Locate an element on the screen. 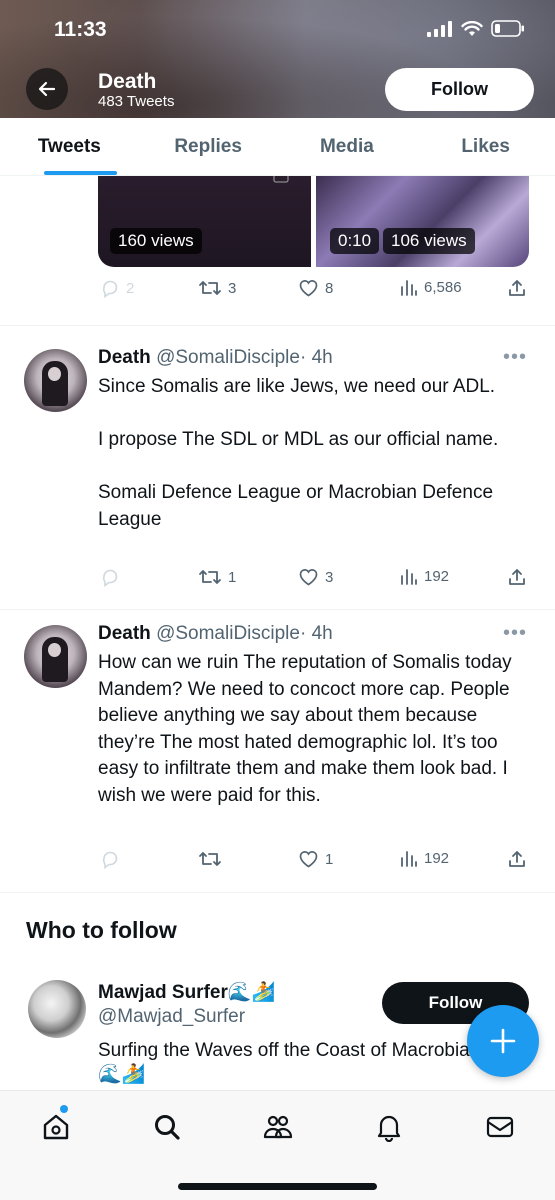 The image size is (555, 1200). views-count: 6,586 is located at coordinates (443, 287).